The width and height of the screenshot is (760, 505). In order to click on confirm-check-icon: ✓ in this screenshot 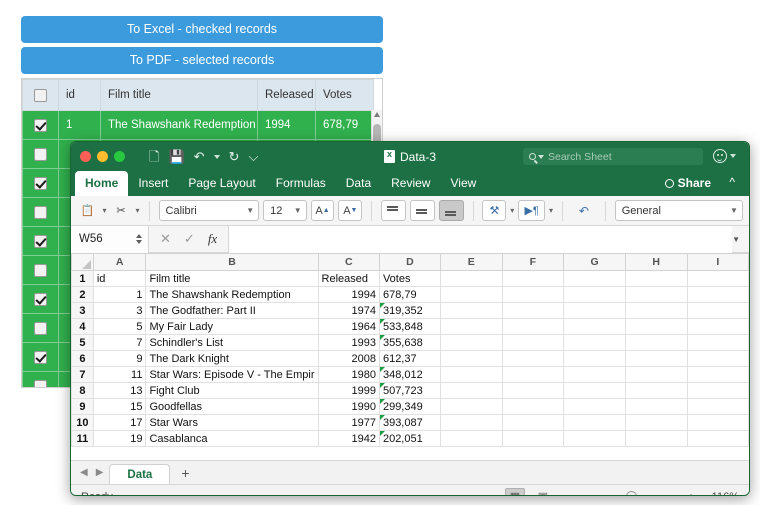, I will do `click(189, 239)`.